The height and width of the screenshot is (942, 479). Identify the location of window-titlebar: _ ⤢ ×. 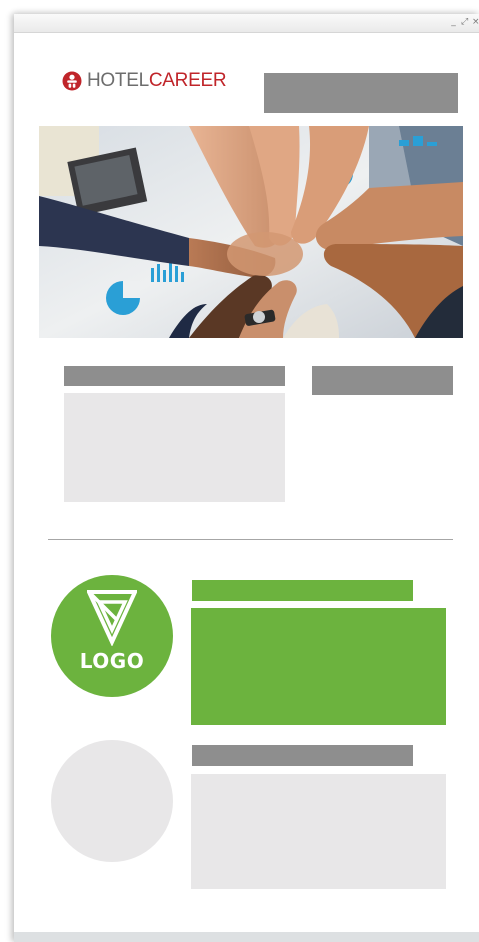
(246, 23).